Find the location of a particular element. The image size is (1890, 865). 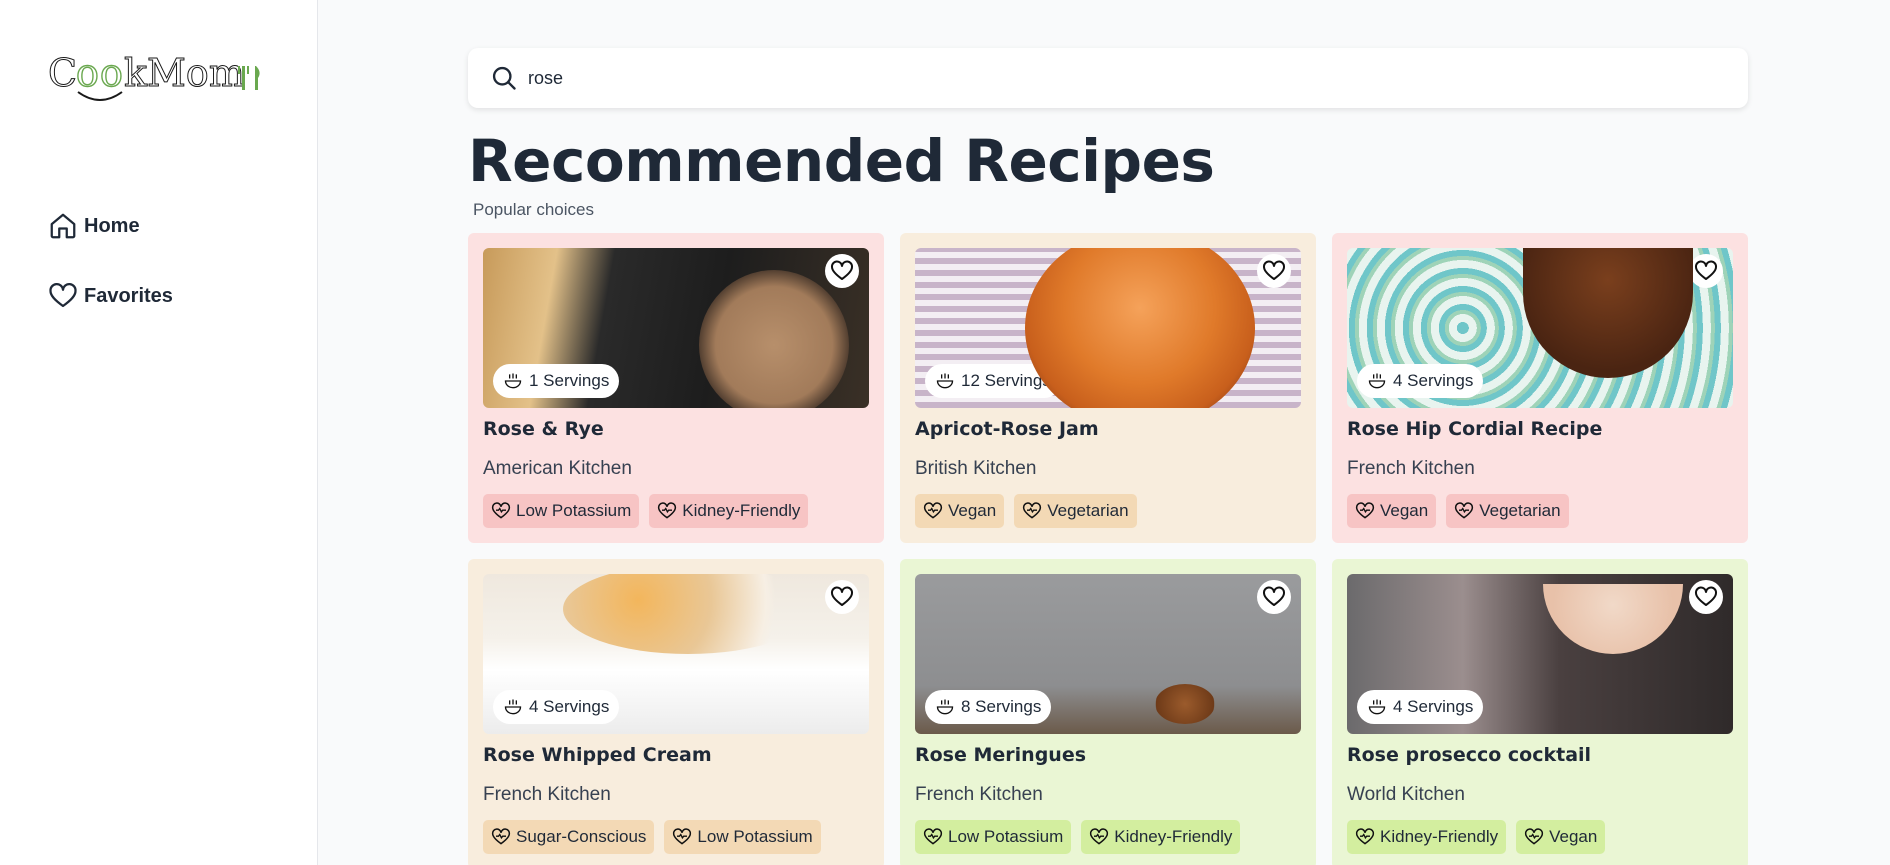

recipe-name: Rose & Rye is located at coordinates (676, 431).